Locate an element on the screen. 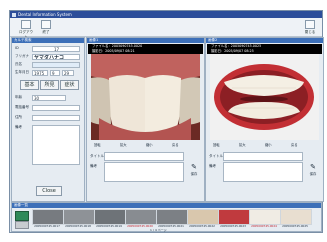  patient-panel-header: カルテ検索 is located at coordinates (48, 40).